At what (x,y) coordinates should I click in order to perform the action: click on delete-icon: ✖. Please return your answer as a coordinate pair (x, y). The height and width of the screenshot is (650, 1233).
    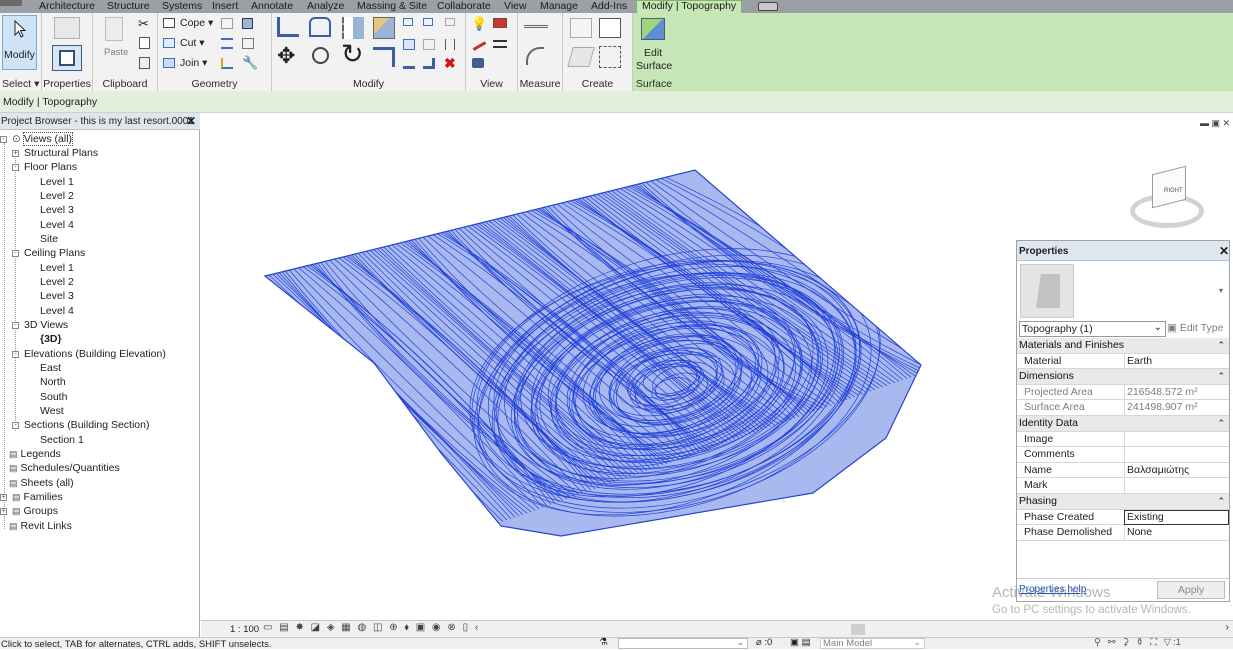
    Looking at the image, I should click on (450, 63).